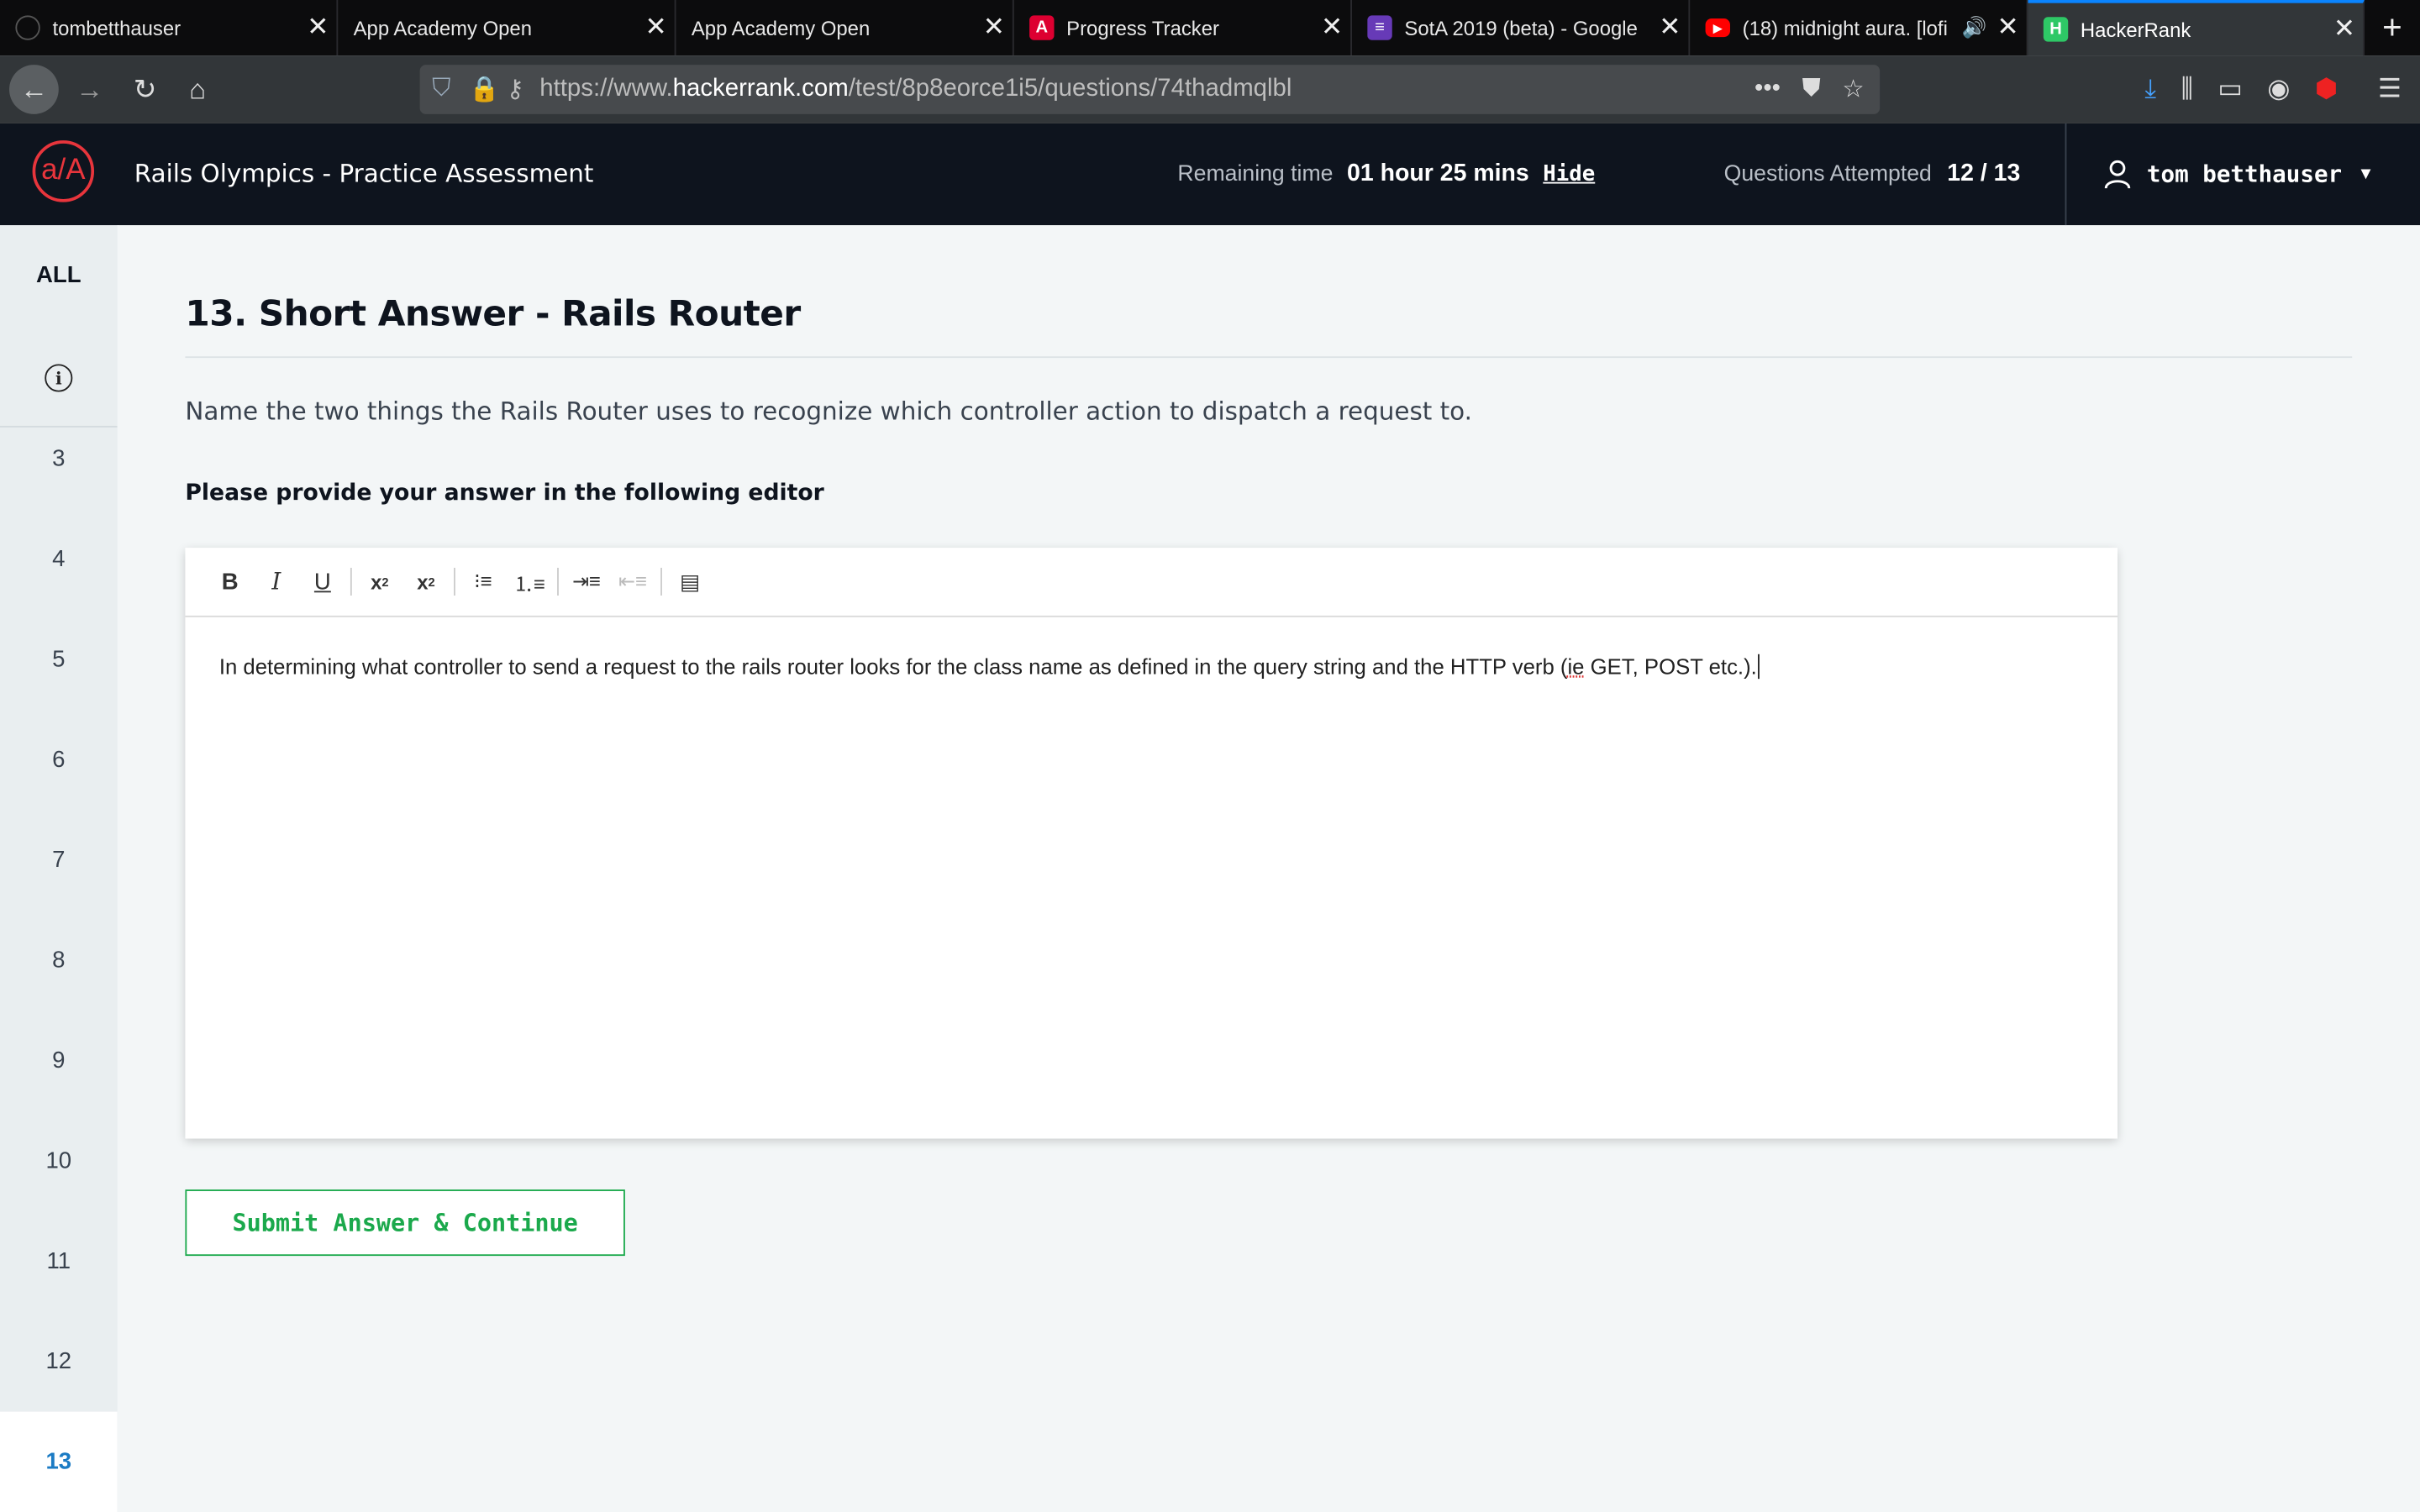  I want to click on tab-label: SotA 2019 (beta) - Google, so click(1521, 27).